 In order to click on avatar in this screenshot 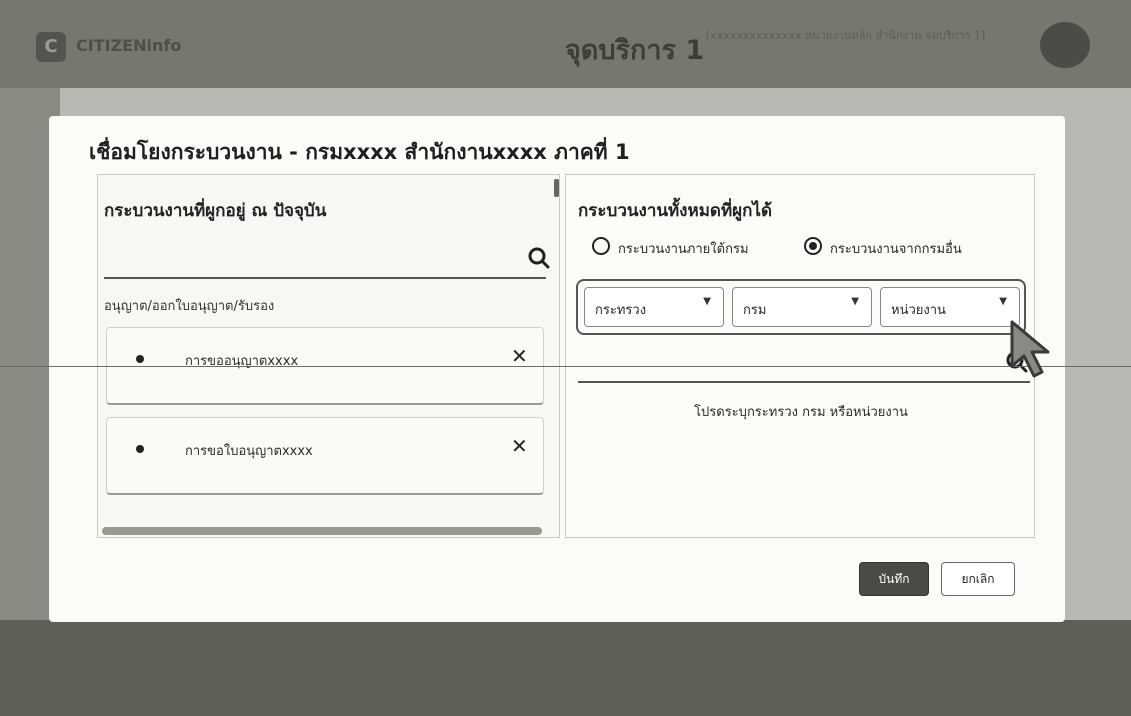, I will do `click(1065, 45)`.